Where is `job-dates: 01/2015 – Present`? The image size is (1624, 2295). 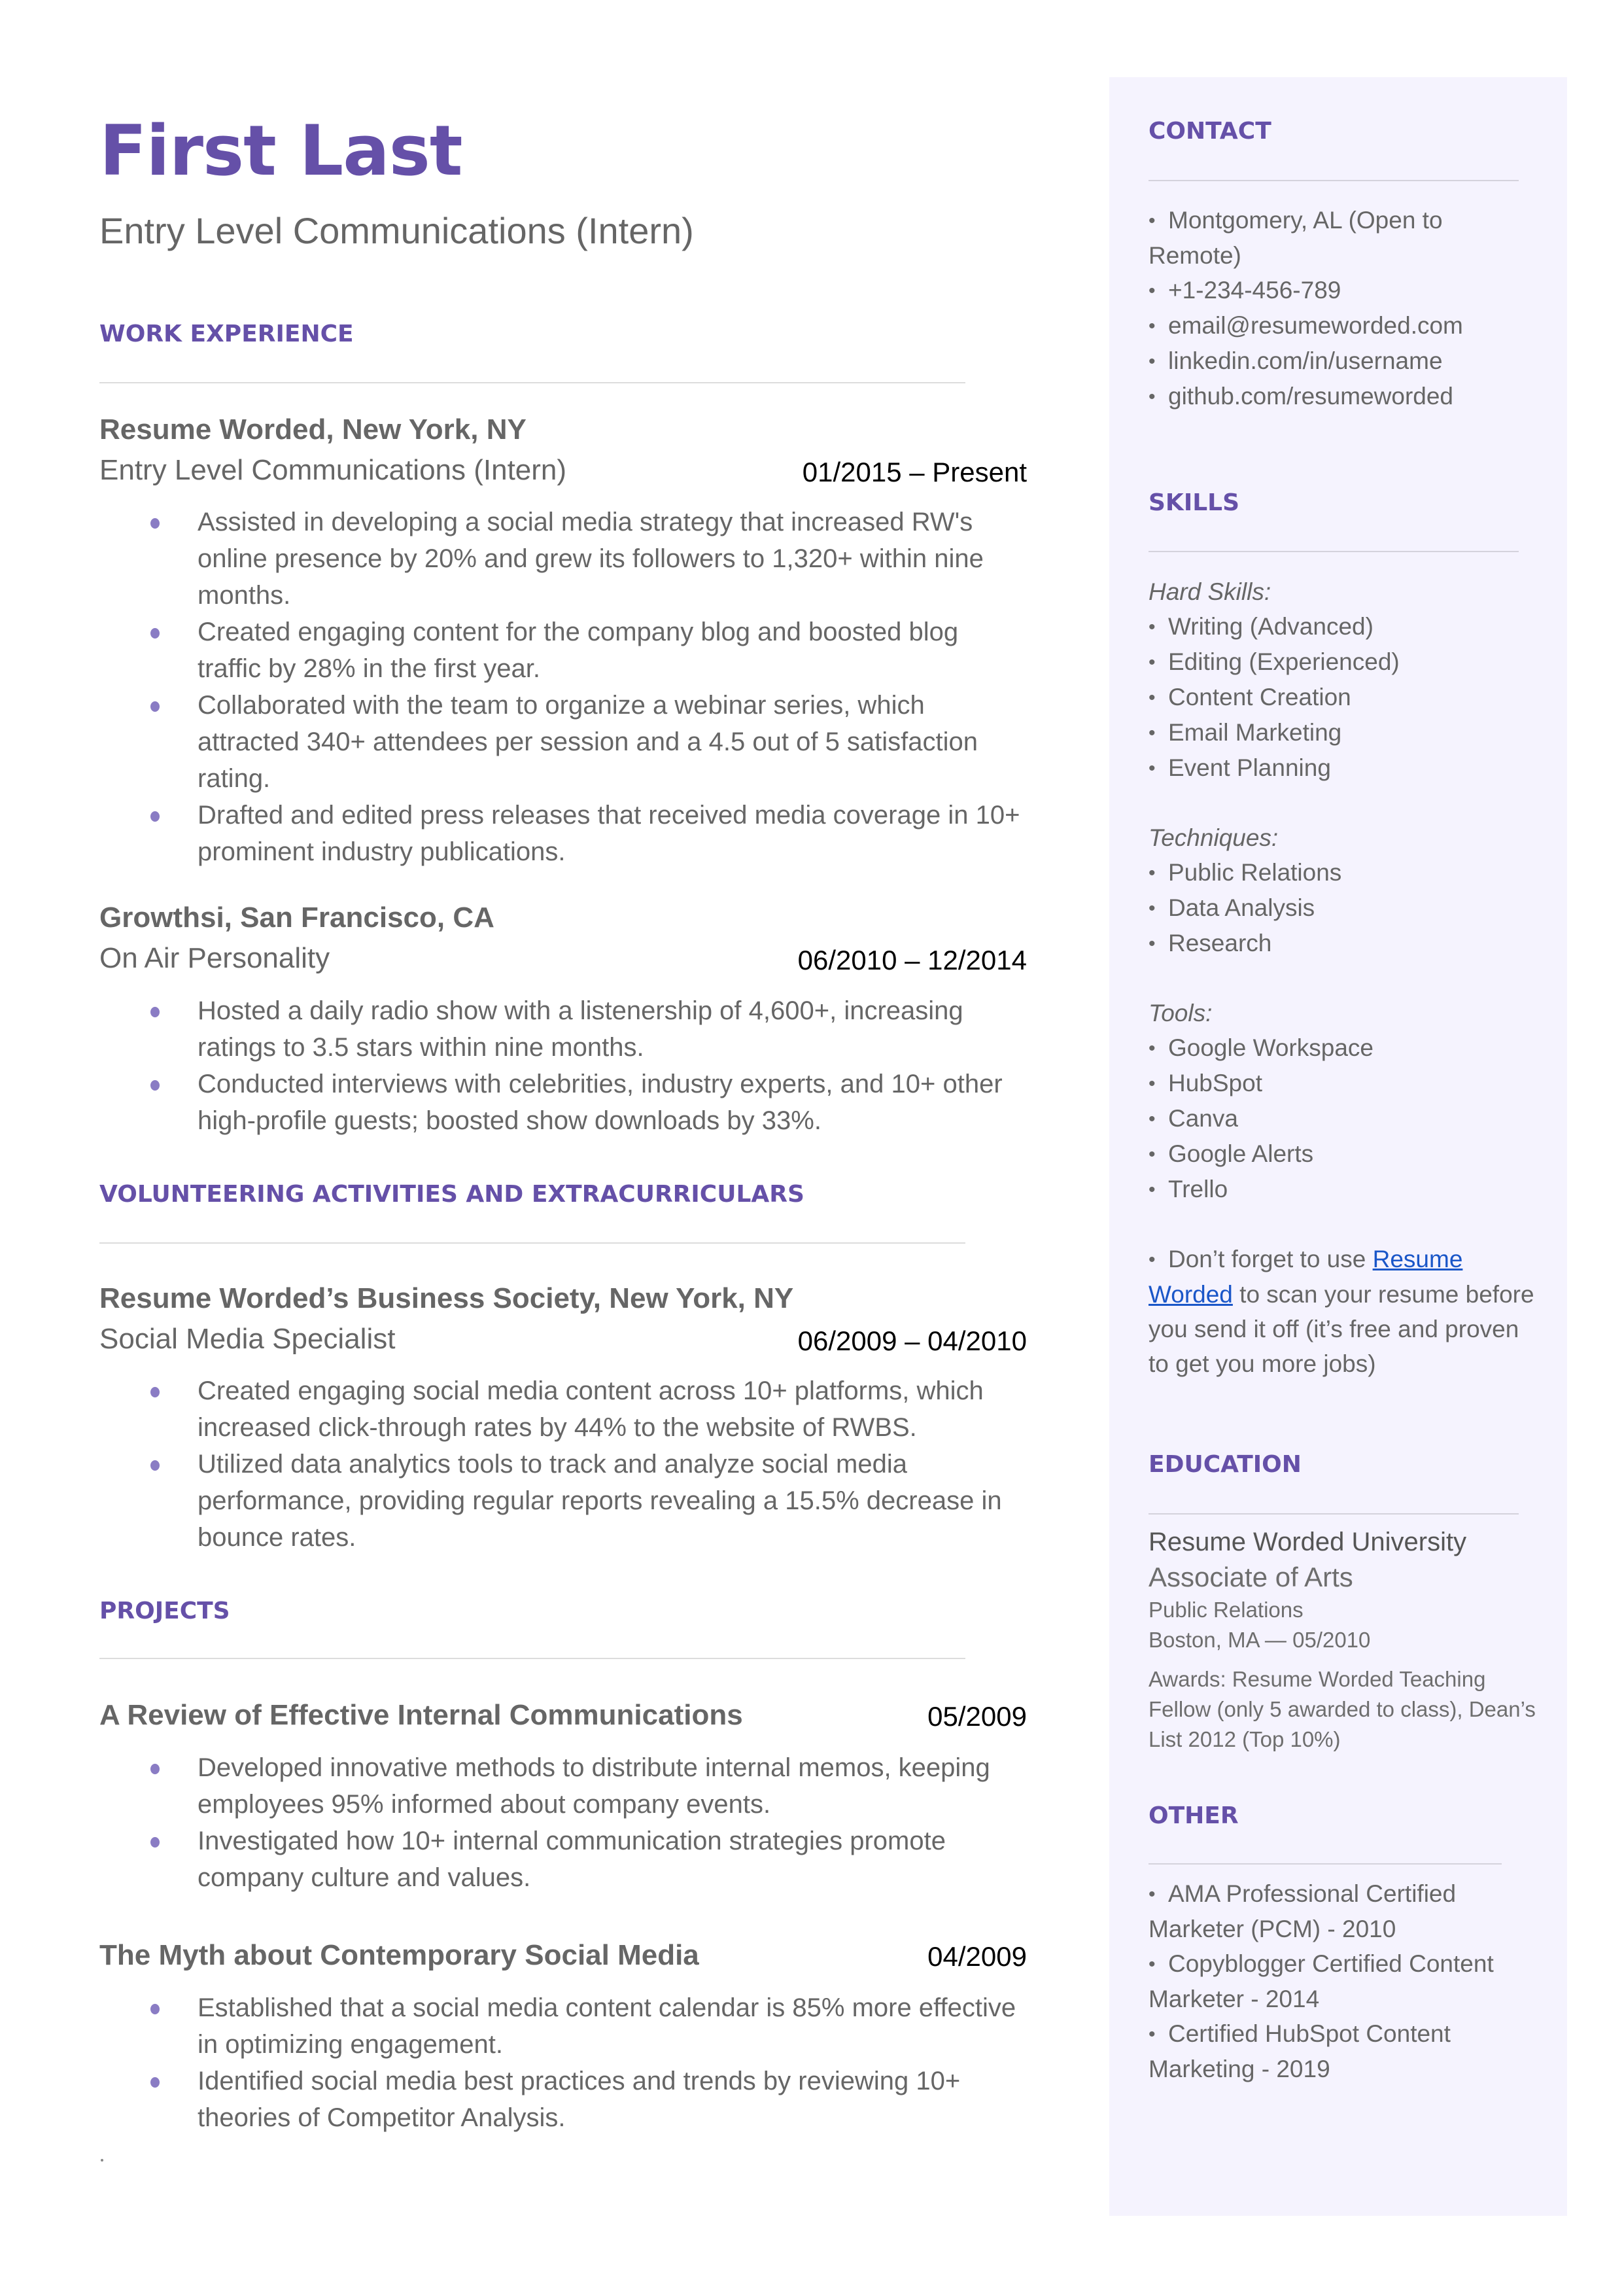 job-dates: 01/2015 – Present is located at coordinates (914, 472).